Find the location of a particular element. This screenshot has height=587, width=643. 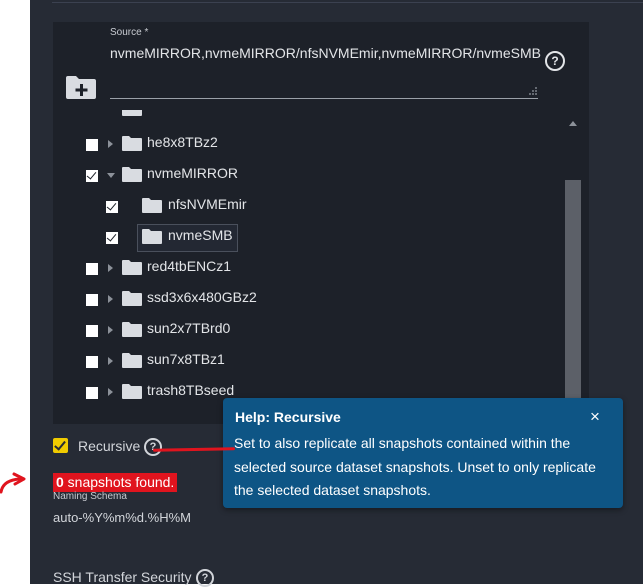

tree-node-label: sun2x7TBrd0 is located at coordinates (189, 328).